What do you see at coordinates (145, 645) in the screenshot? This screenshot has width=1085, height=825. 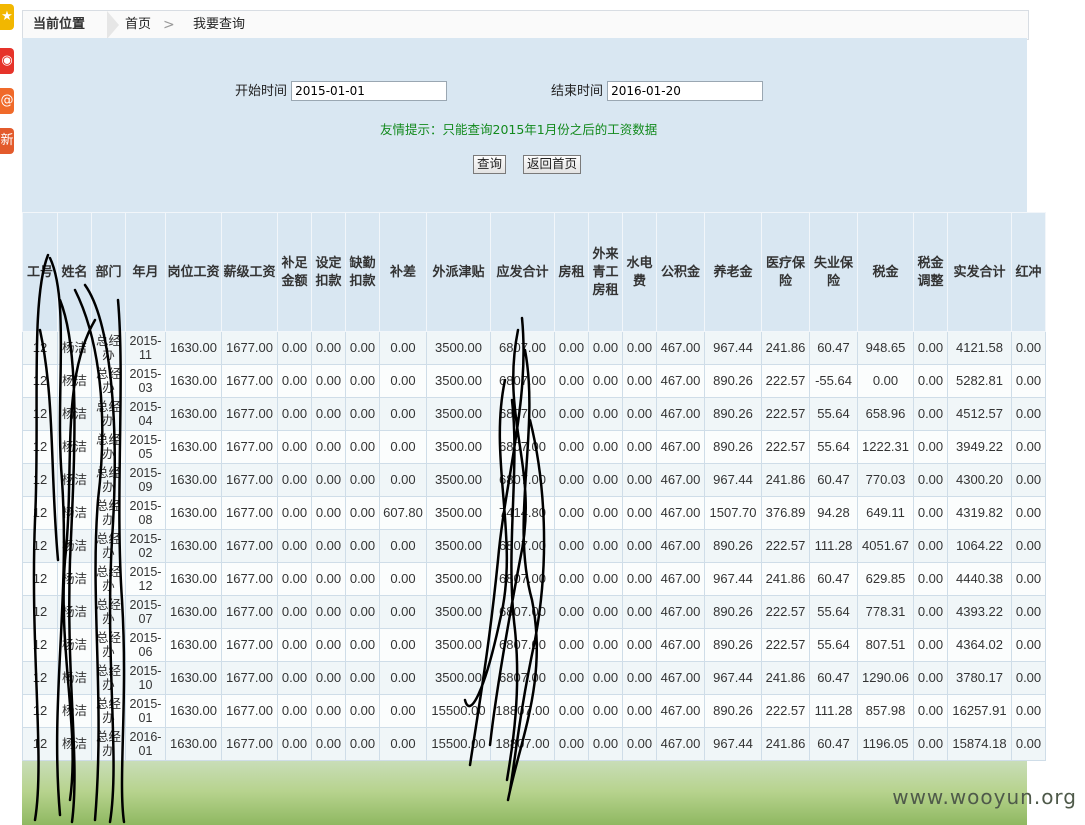 I see `table-cell: 2015-06` at bounding box center [145, 645].